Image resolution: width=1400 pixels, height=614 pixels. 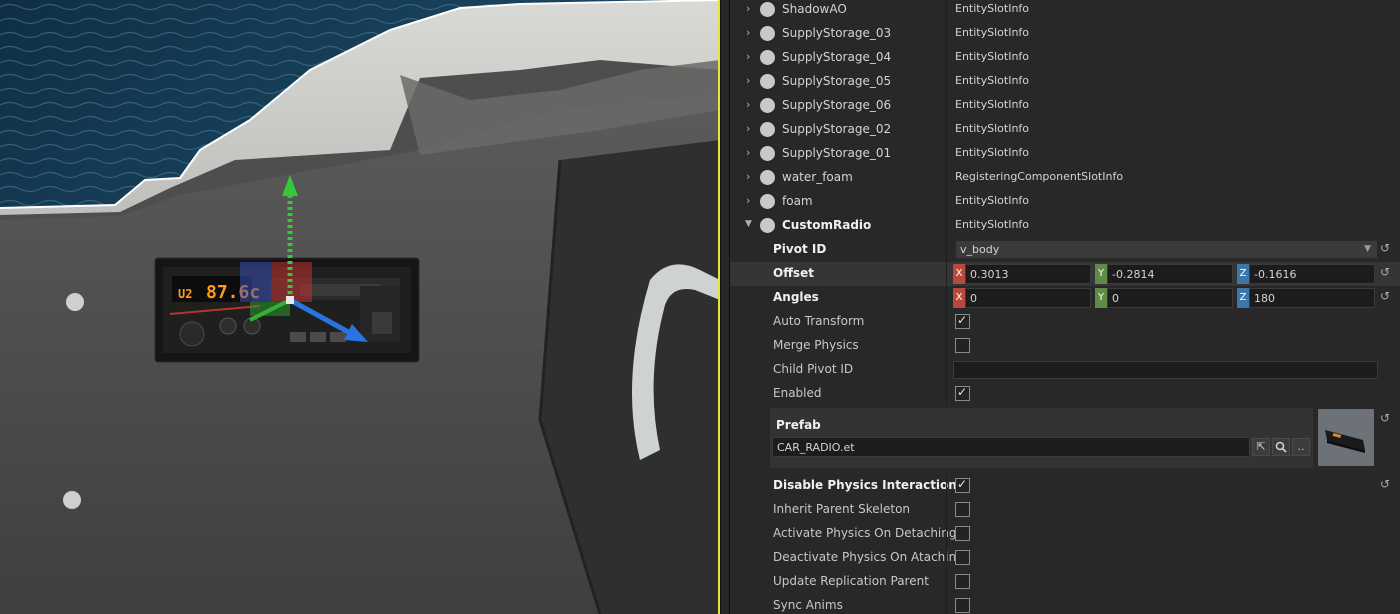 I want to click on merge-physics-checkbox, so click(x=962, y=345).